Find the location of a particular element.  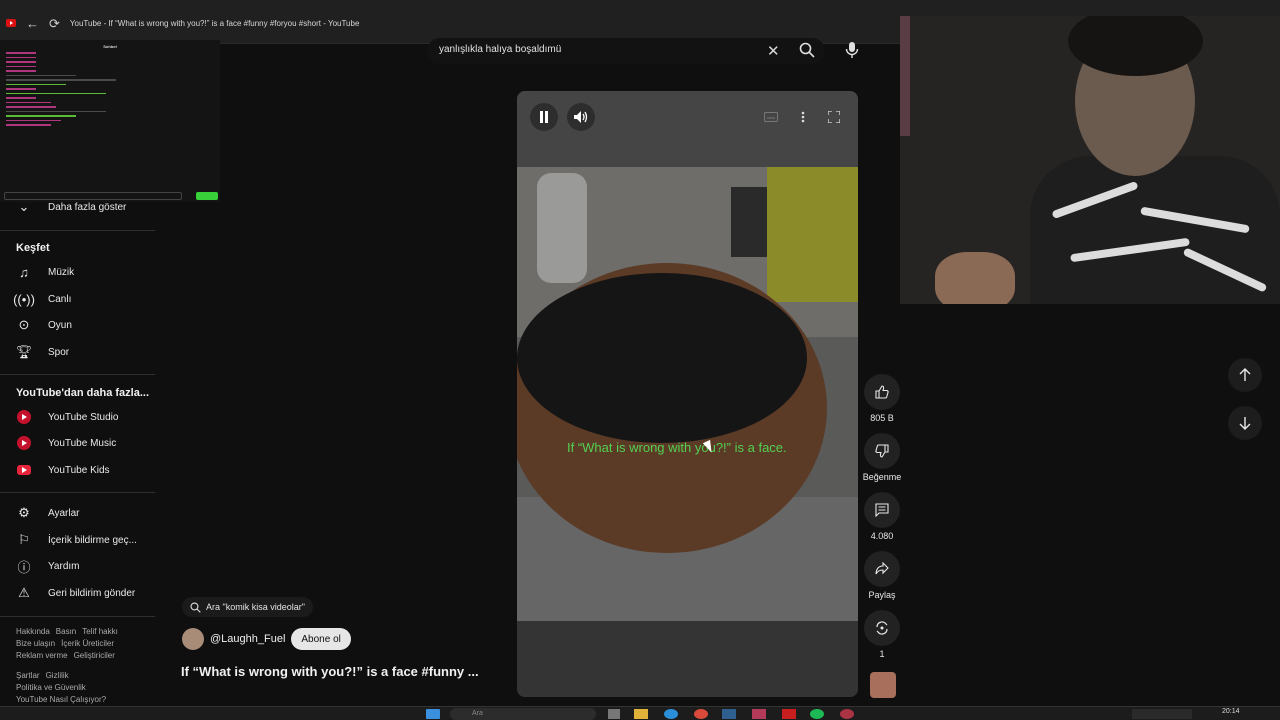

search-input: yanlışlıkla halıya boşaldımü is located at coordinates (500, 49).